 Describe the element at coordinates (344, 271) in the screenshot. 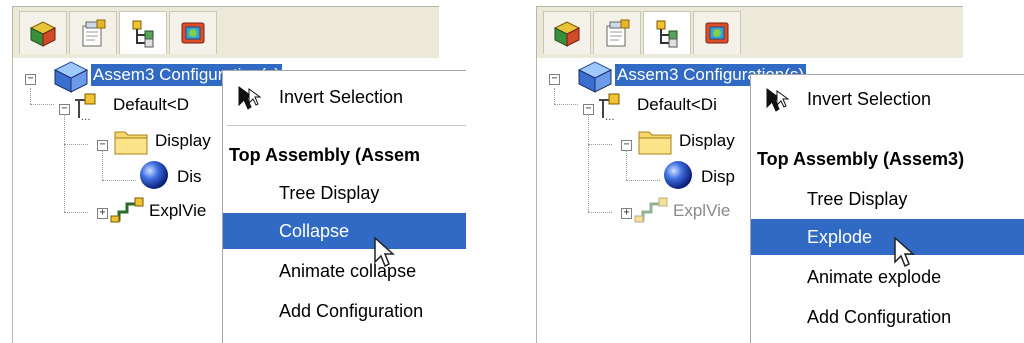

I see `menu-animate-collapse: Animate collapse` at that location.